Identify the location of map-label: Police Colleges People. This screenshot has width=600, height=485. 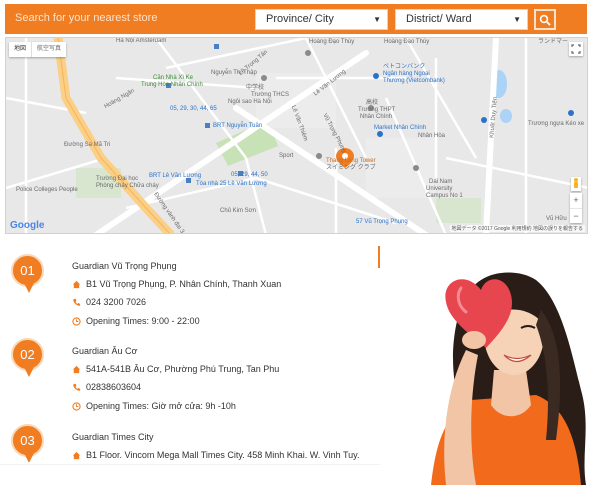
(47, 190).